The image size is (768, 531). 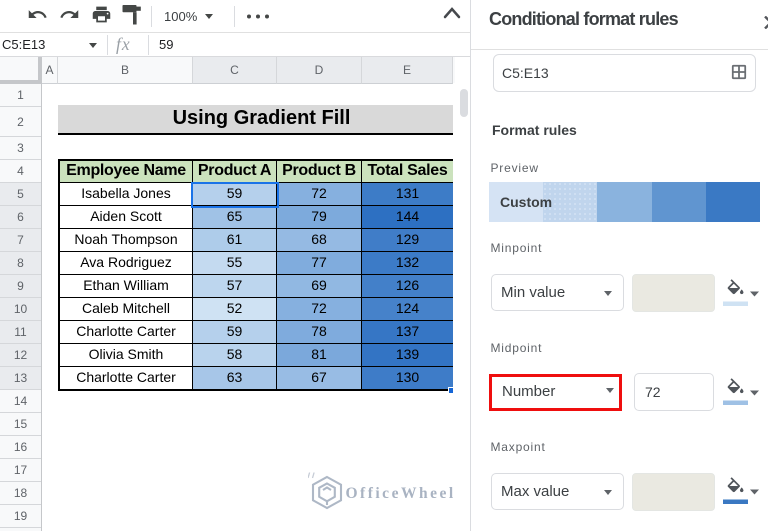 I want to click on svg-text: OfficeWheel, so click(x=401, y=493).